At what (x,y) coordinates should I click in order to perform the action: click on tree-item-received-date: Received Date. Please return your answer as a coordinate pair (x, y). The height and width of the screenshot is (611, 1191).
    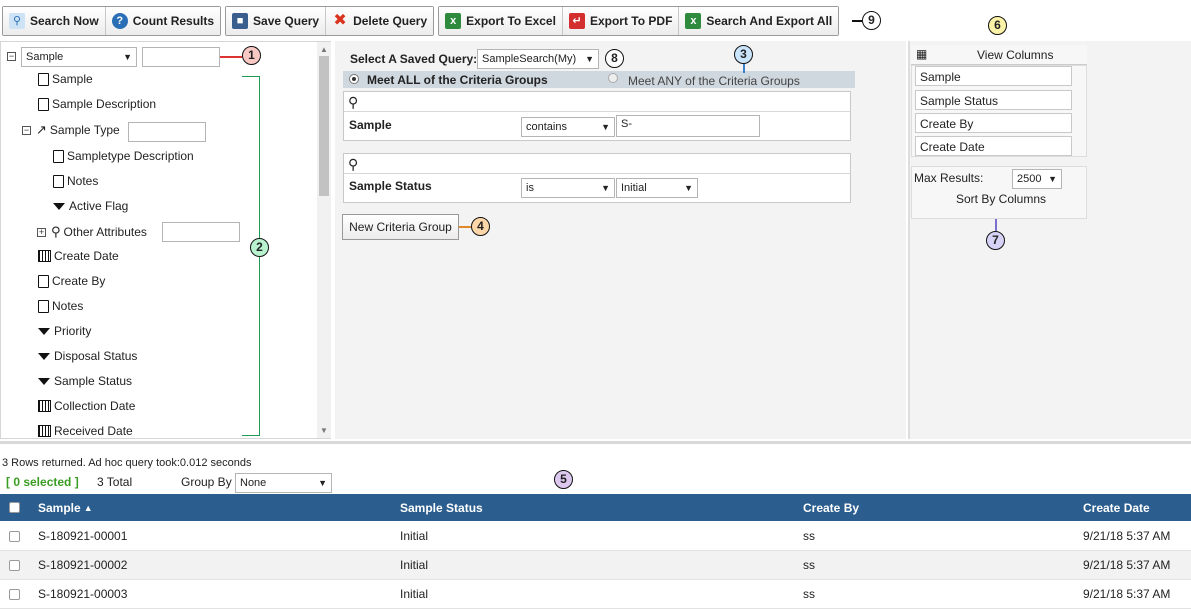
    Looking at the image, I should click on (85, 431).